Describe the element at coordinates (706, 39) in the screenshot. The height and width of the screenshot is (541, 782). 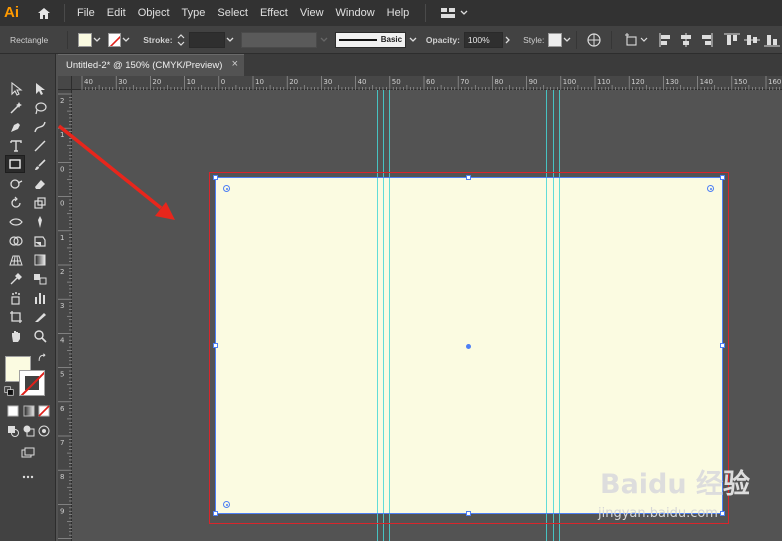
I see `align-right-icon` at that location.